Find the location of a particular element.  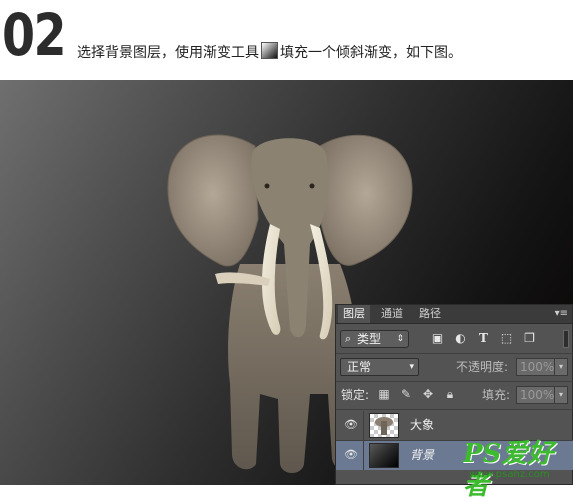

layer-row-elephant: 👁︎ 大象 is located at coordinates (454, 425).